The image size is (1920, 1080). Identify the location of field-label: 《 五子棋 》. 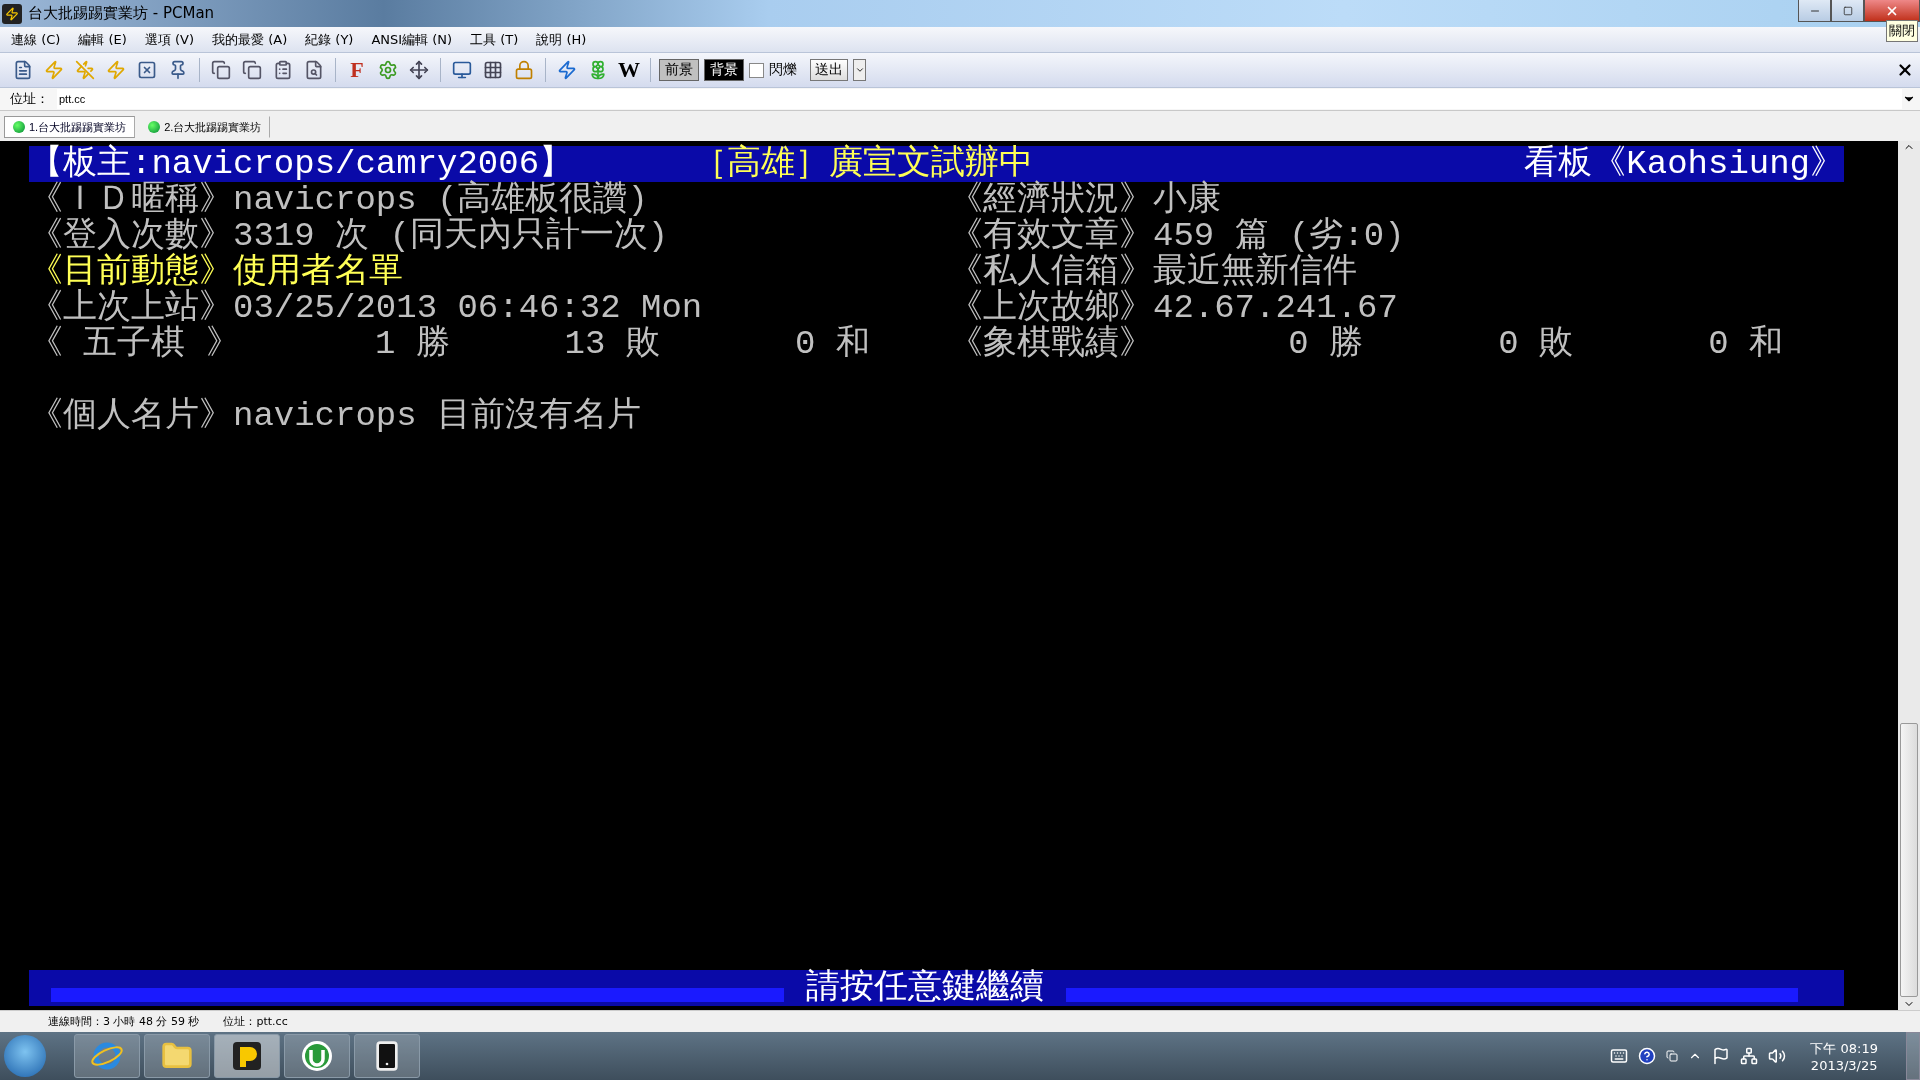
(134, 344).